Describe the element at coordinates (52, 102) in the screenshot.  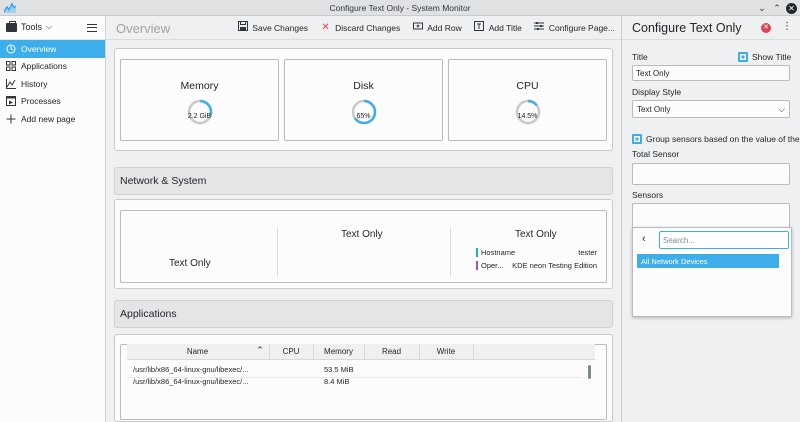
I see `sidebar-item-processes: Processes` at that location.